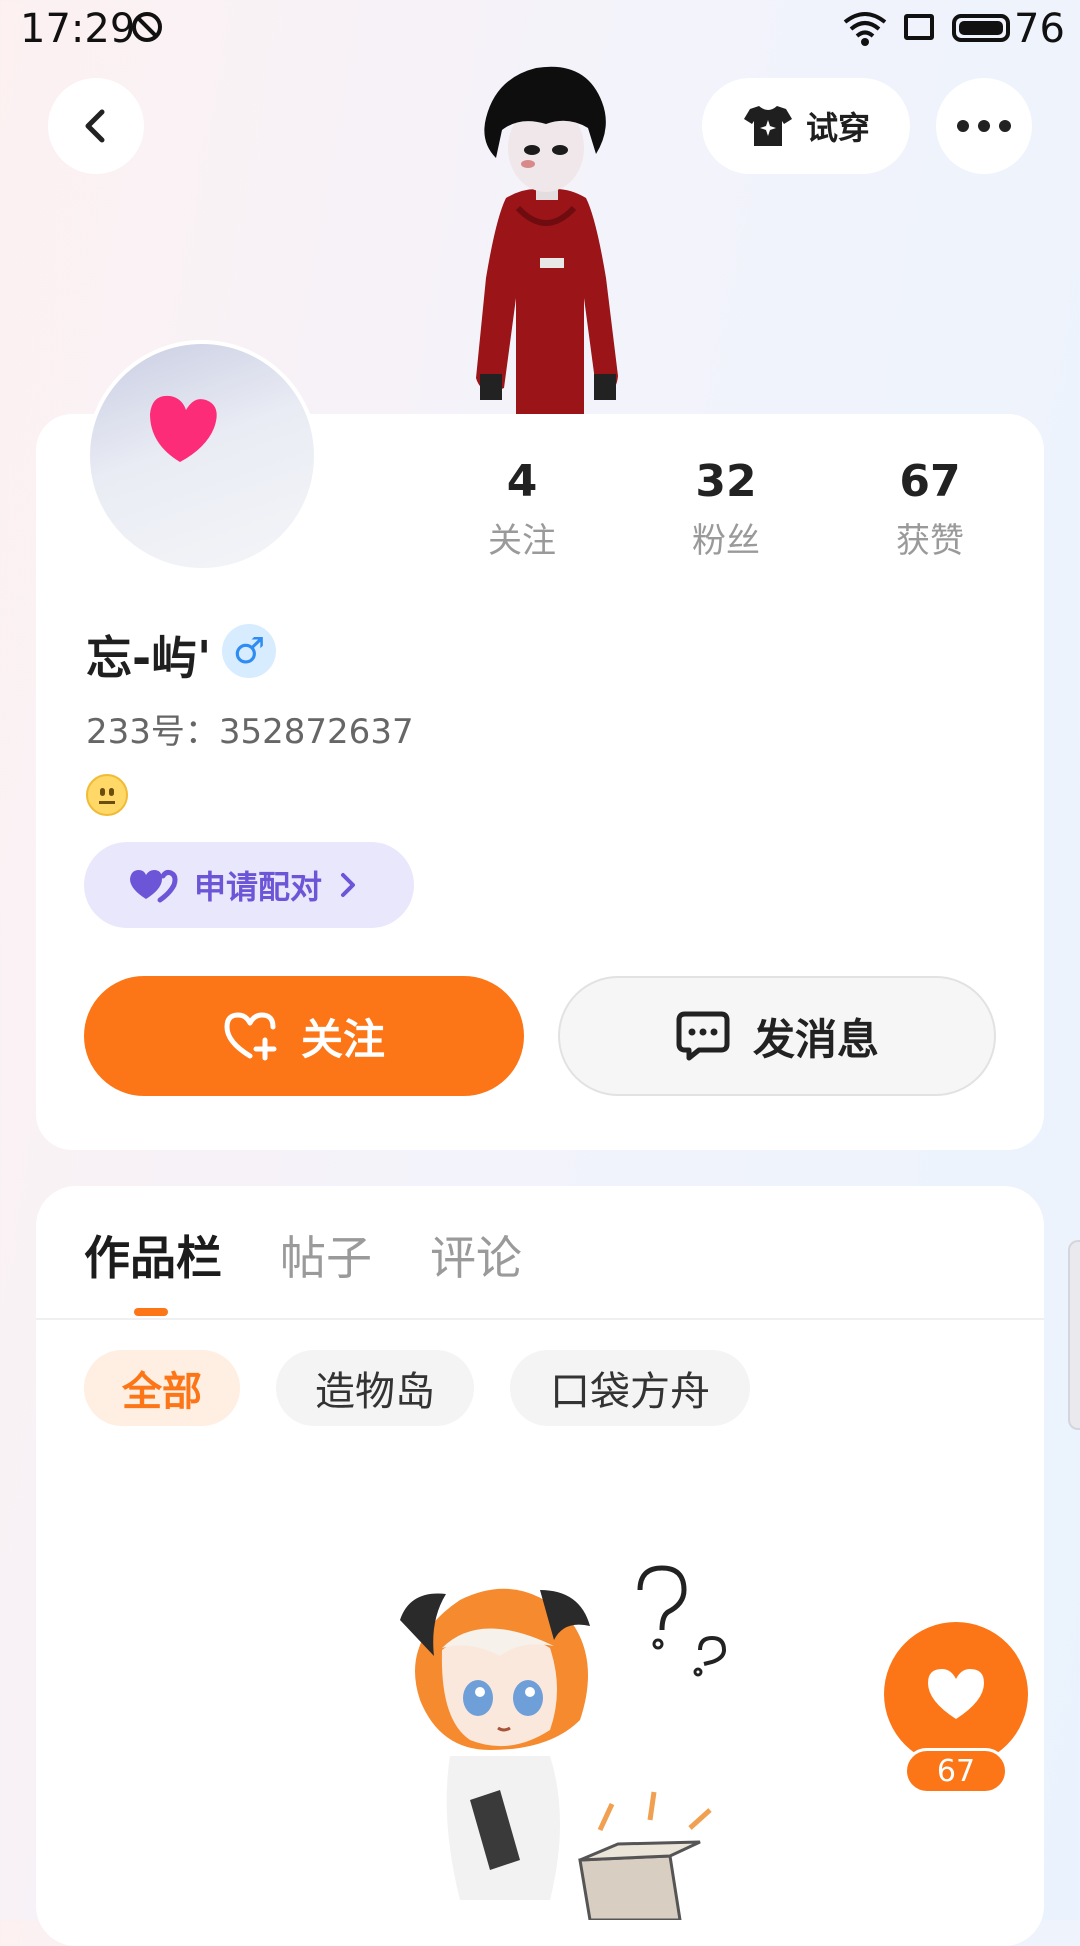 The image size is (1080, 1946). I want to click on followers-count: 32, so click(726, 481).